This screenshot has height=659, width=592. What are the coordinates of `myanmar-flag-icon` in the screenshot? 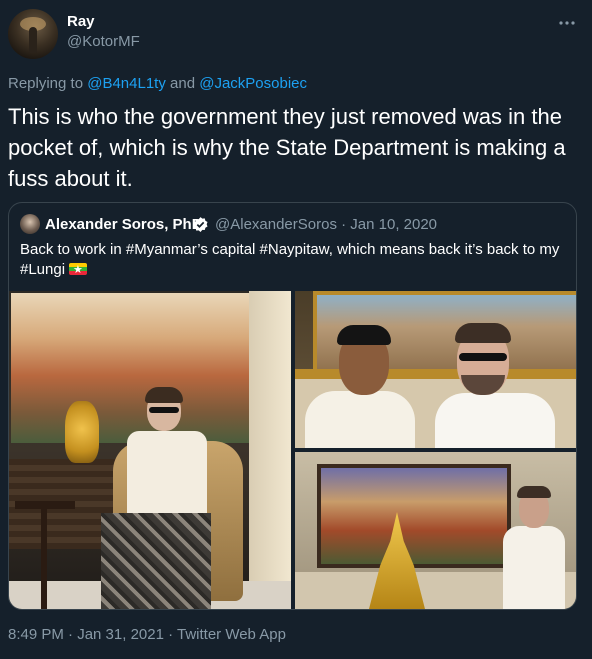 It's located at (78, 270).